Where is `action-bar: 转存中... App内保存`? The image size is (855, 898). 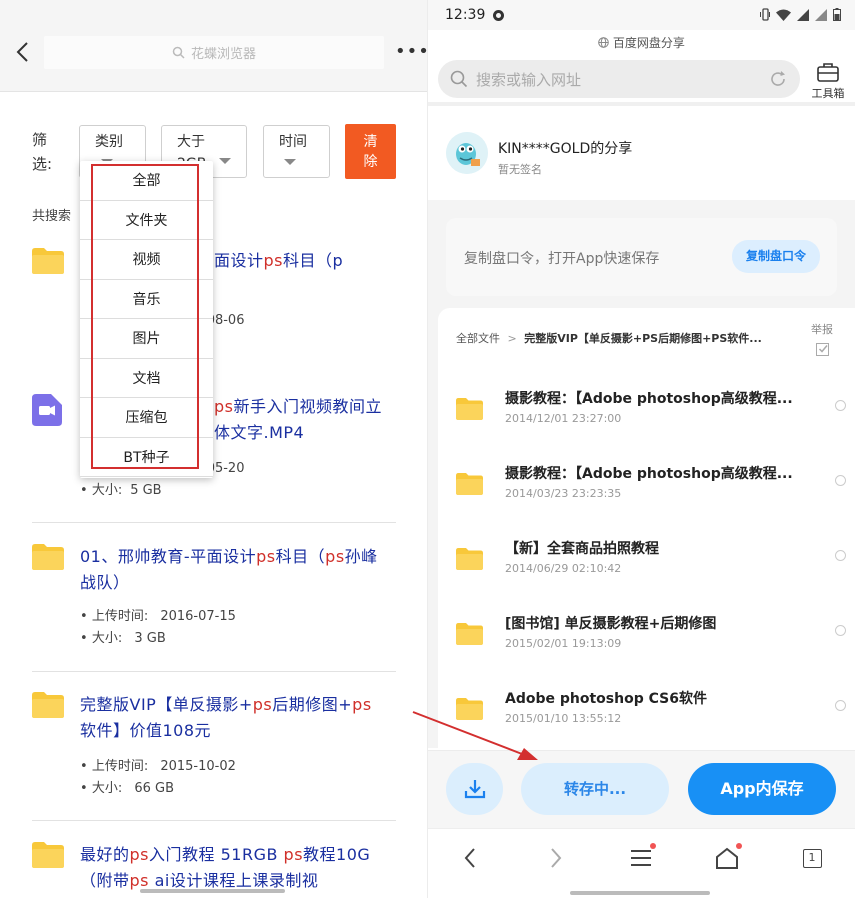 action-bar: 转存中... App内保存 is located at coordinates (641, 789).